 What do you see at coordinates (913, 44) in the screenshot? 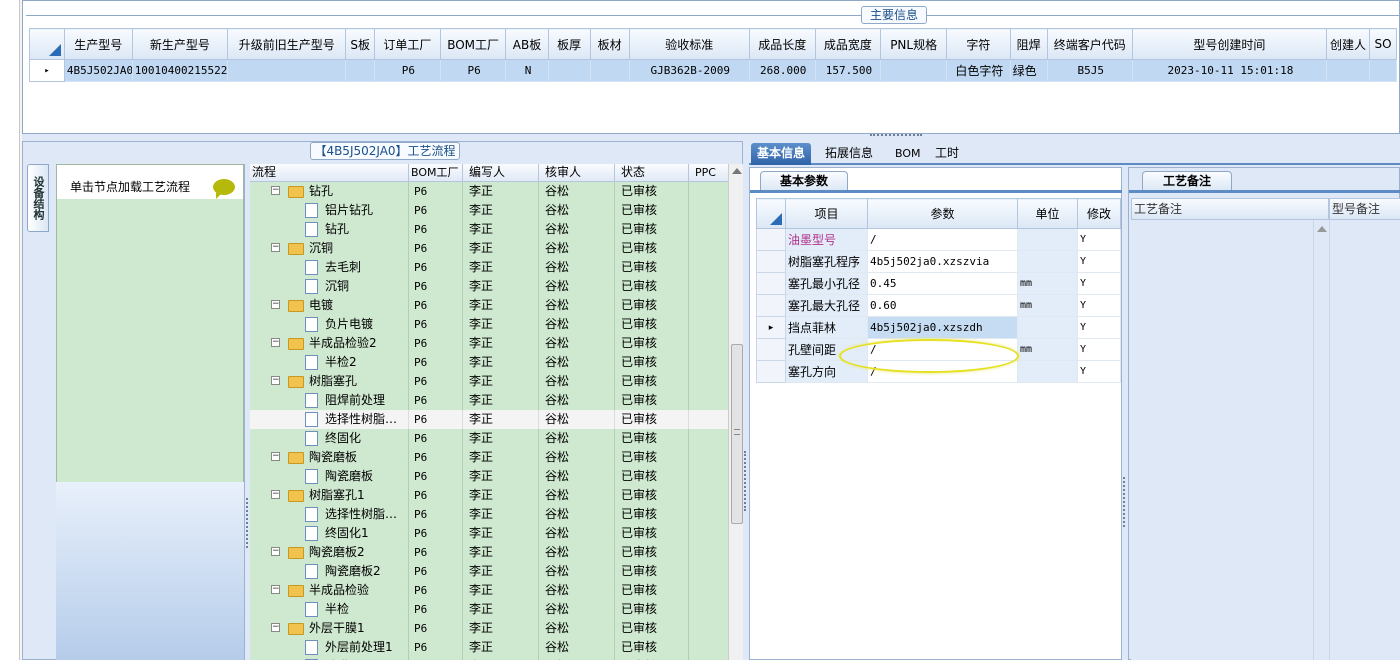
I see `col-header: PNL规格` at bounding box center [913, 44].